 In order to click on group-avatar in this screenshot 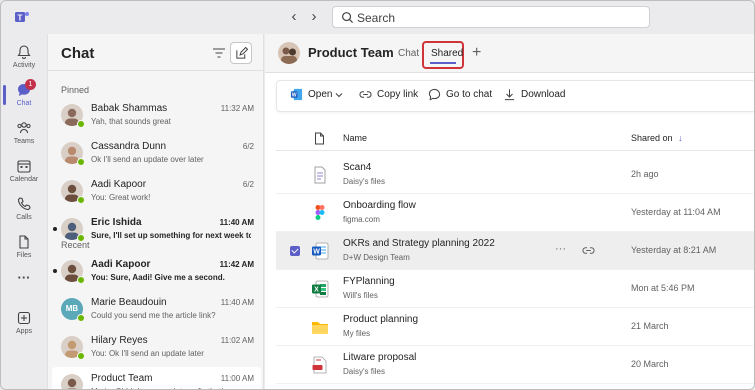, I will do `click(289, 53)`.